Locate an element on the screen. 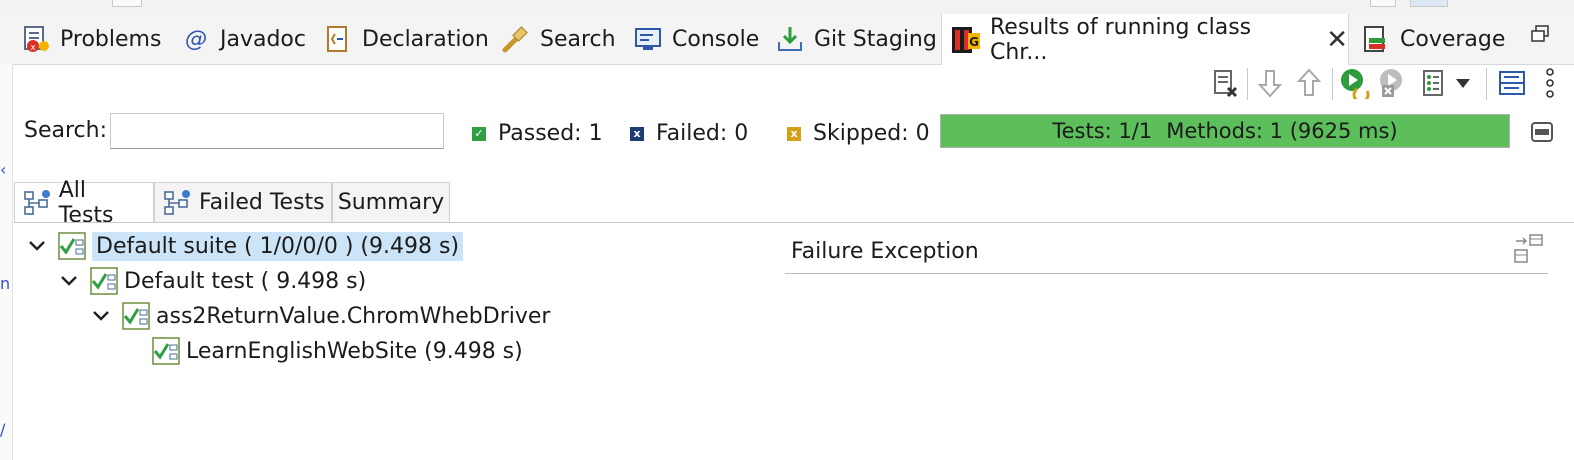 Image resolution: width=1574 pixels, height=460 pixels. javadoc-at-icon: @ is located at coordinates (196, 39).